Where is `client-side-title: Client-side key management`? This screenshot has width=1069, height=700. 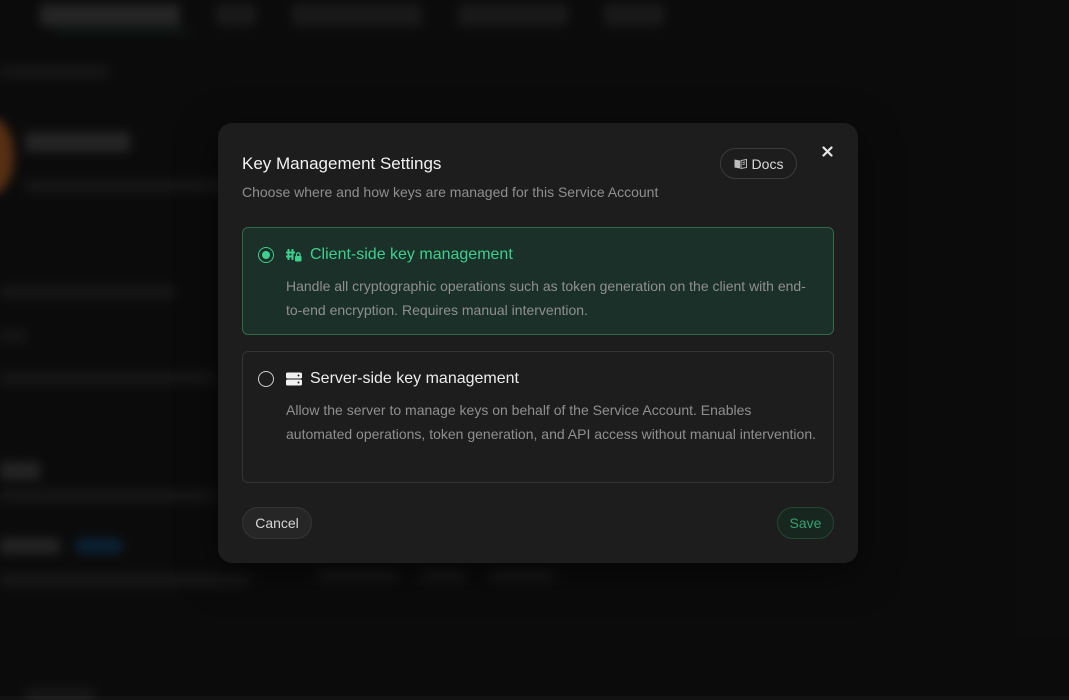
client-side-title: Client-side key management is located at coordinates (411, 255).